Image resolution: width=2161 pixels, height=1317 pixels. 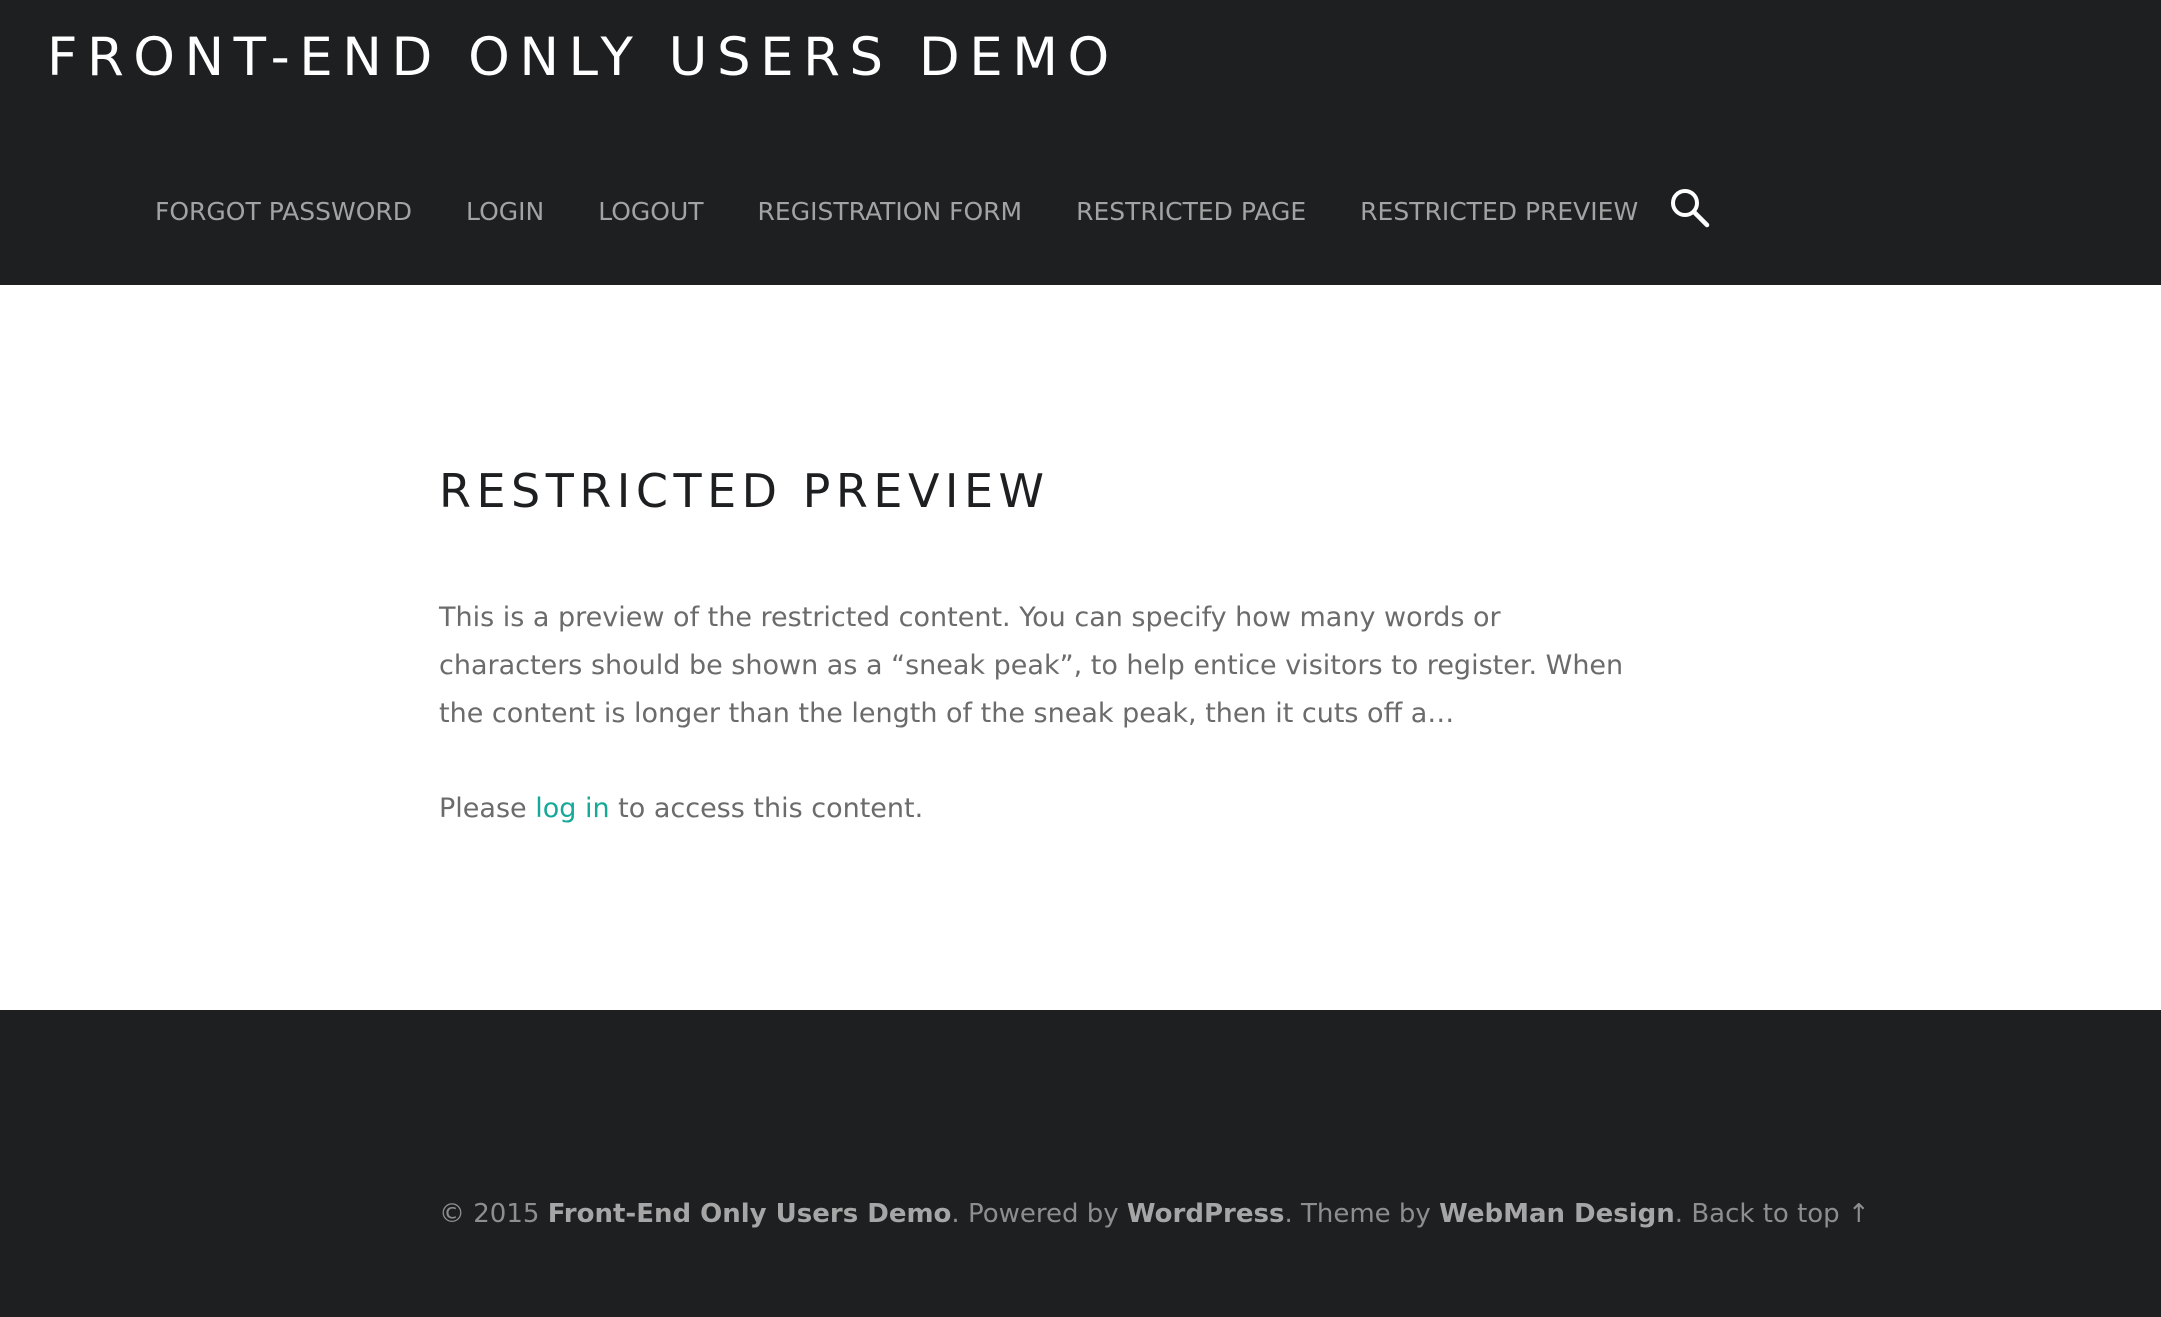 I want to click on copyright-text: © 2015, so click(x=493, y=1214).